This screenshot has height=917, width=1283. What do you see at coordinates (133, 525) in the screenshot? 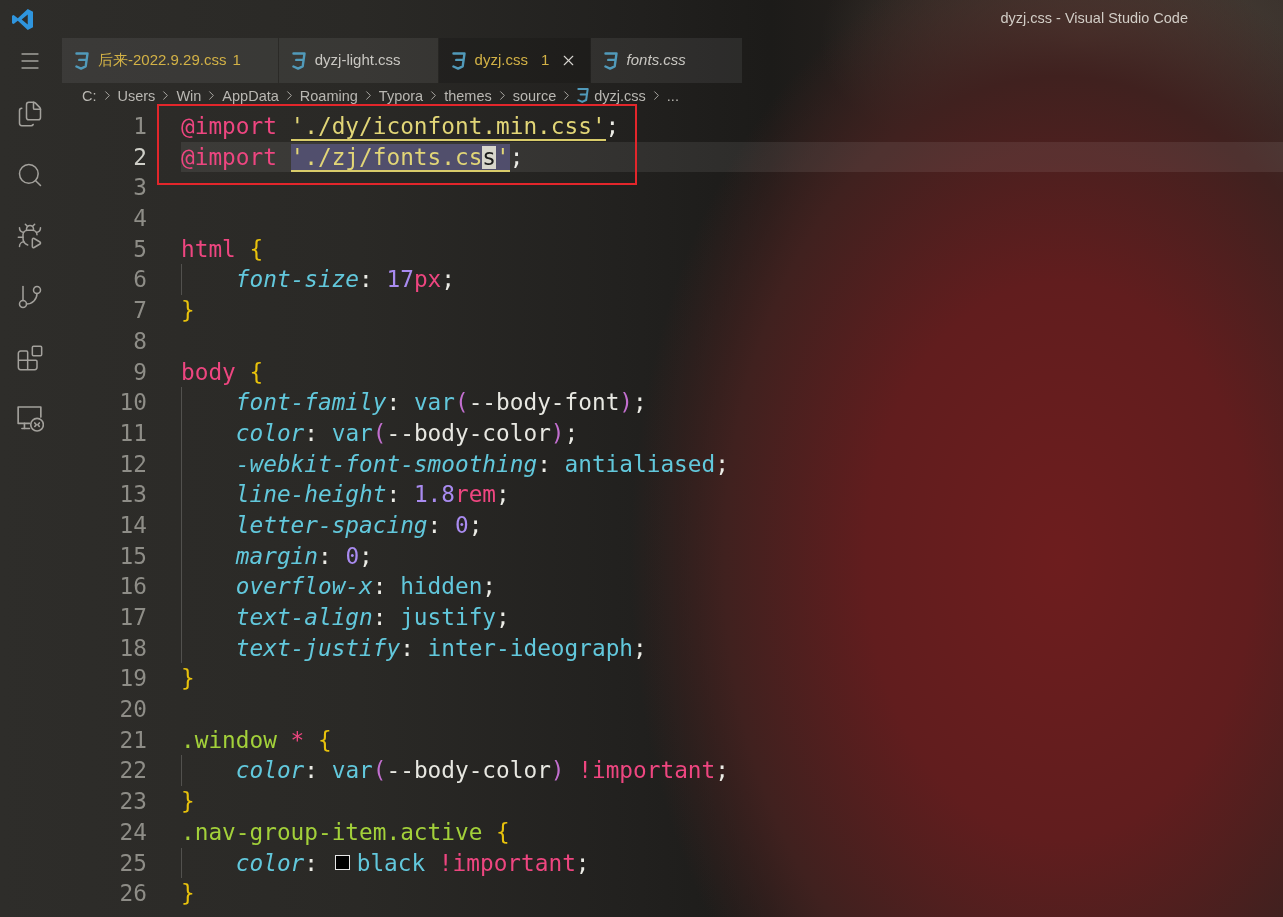
I see `line-number: 14` at bounding box center [133, 525].